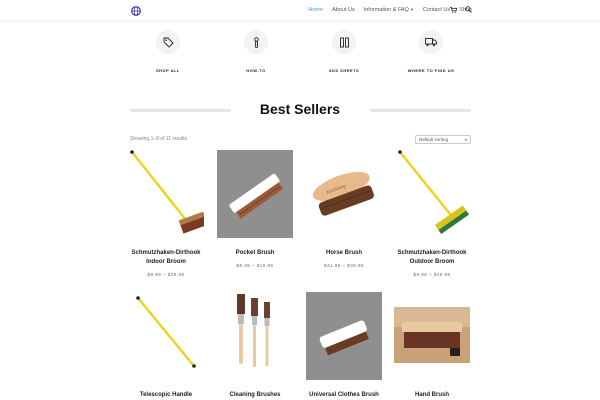  Describe the element at coordinates (255, 395) in the screenshot. I see `product-name: Cleaning Brushes` at that location.